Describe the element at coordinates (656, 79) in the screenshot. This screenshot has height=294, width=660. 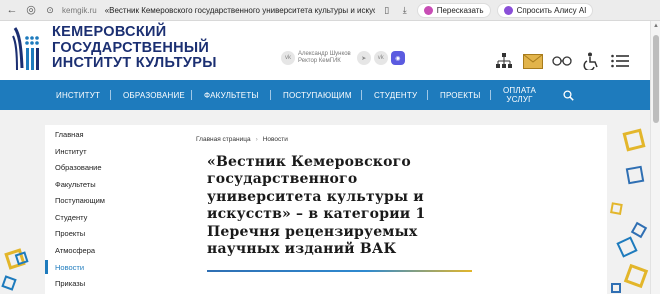
I see `scrollbar-thumb` at that location.